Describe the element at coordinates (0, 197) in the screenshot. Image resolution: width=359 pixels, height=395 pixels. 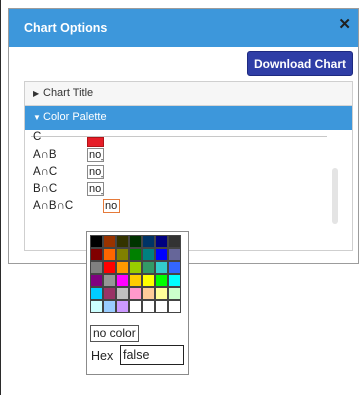
I see `page-edge-line` at that location.